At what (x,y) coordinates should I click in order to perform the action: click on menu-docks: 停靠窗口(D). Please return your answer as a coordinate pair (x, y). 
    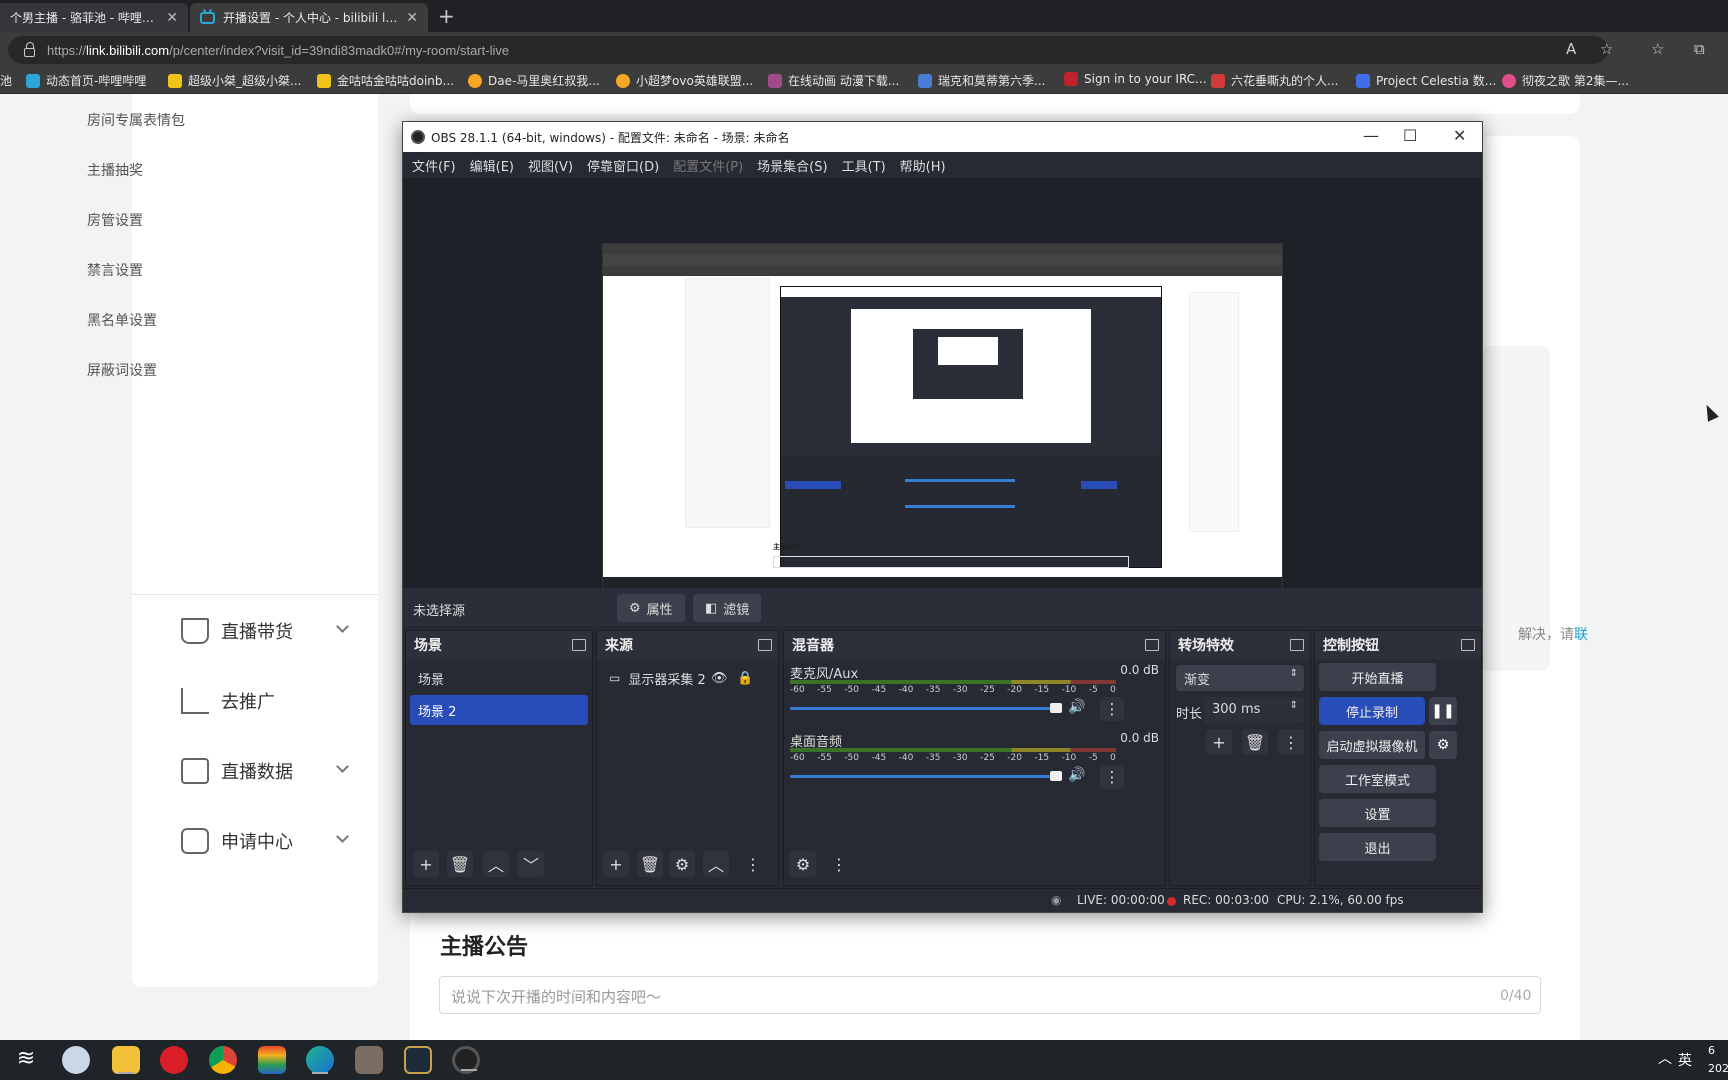
    Looking at the image, I should click on (623, 165).